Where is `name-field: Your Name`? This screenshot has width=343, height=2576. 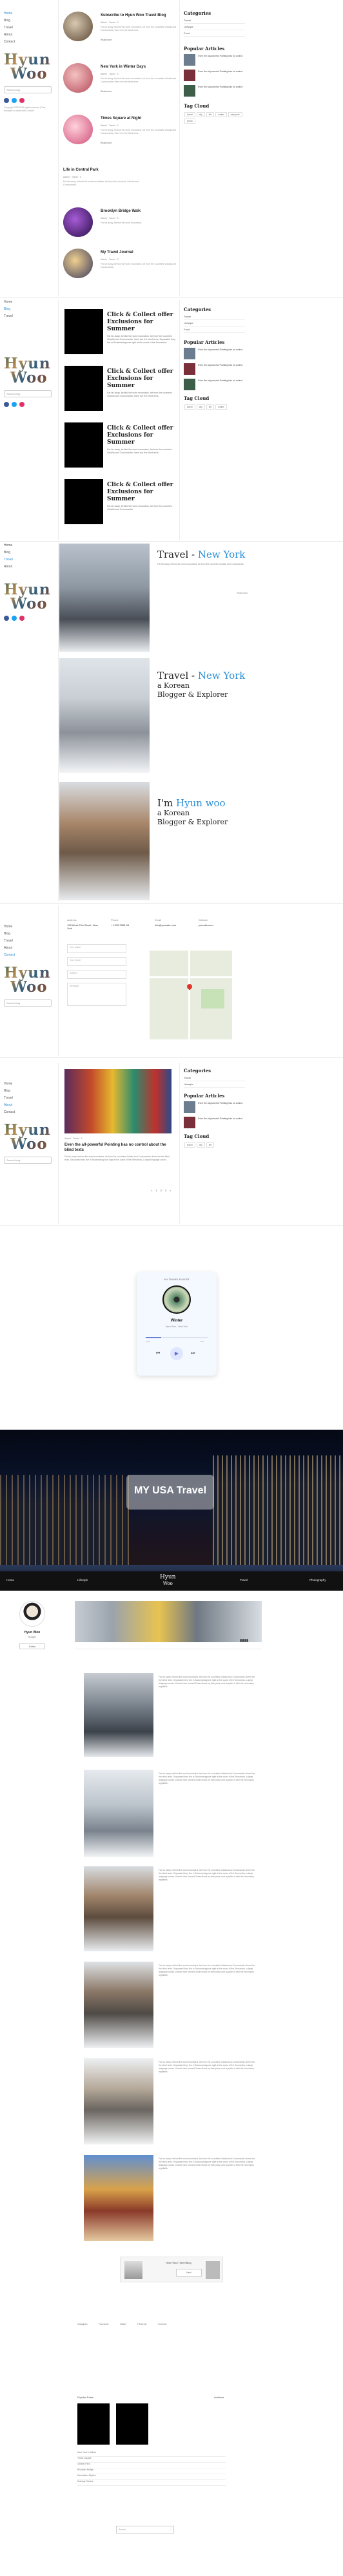 name-field: Your Name is located at coordinates (96, 948).